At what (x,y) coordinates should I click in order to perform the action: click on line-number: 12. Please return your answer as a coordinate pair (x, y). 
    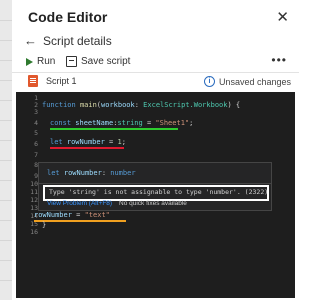
    Looking at the image, I should click on (34, 200).